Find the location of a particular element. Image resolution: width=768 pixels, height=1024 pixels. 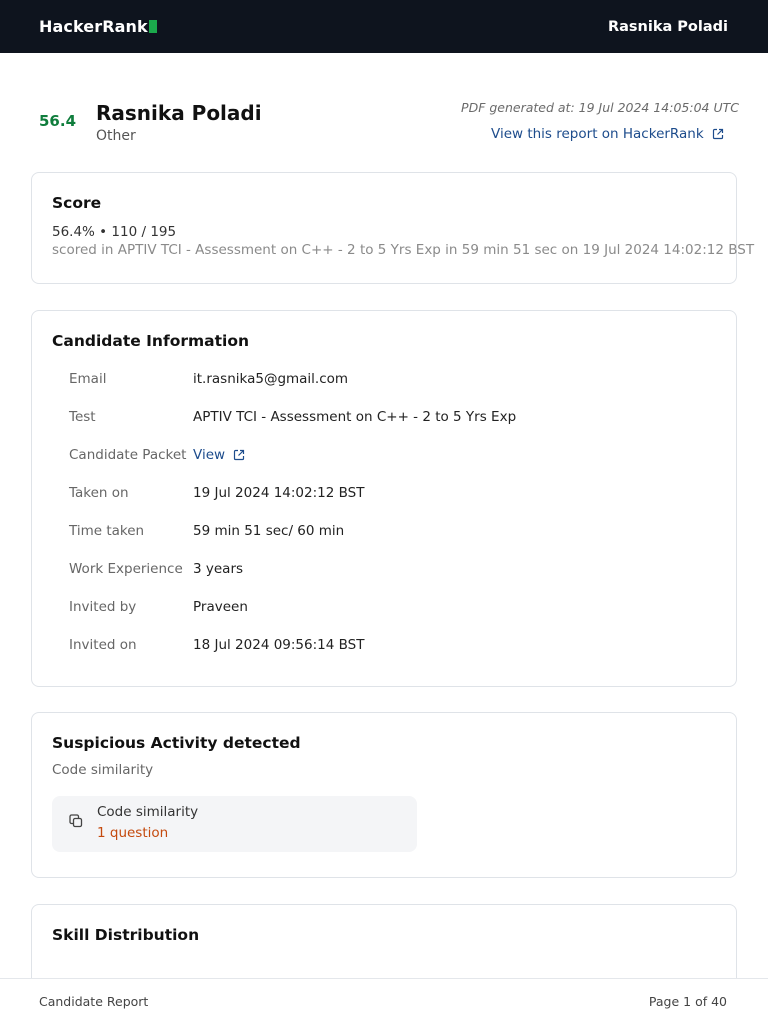

score-summary: 56.4% • 110 / 195 is located at coordinates (114, 232).